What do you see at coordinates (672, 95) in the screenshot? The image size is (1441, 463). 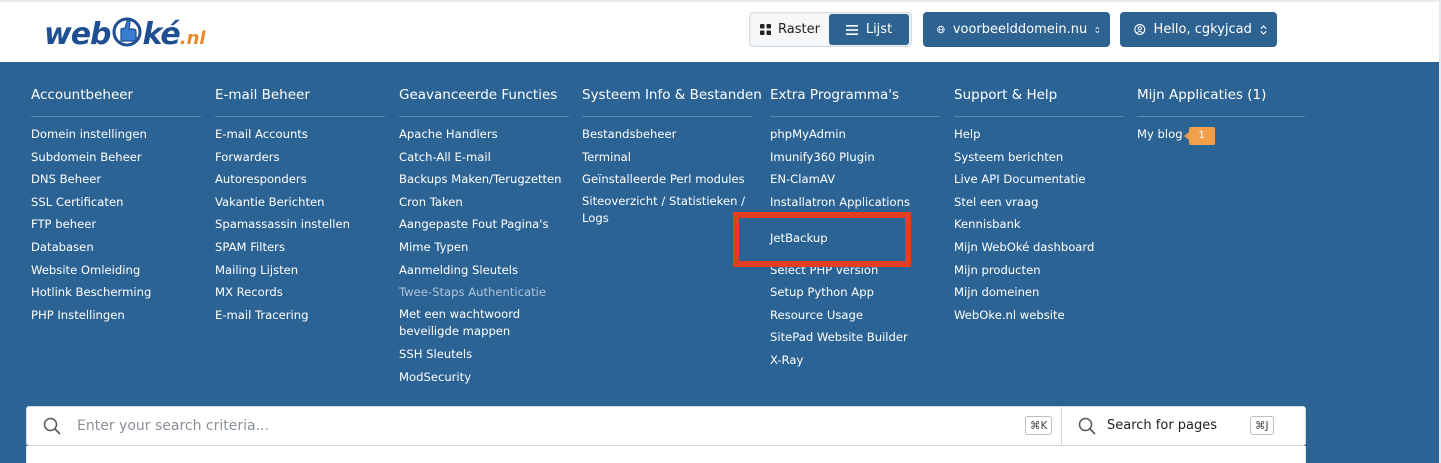 I see `menu-column-title: Systeem Info & Bestanden` at bounding box center [672, 95].